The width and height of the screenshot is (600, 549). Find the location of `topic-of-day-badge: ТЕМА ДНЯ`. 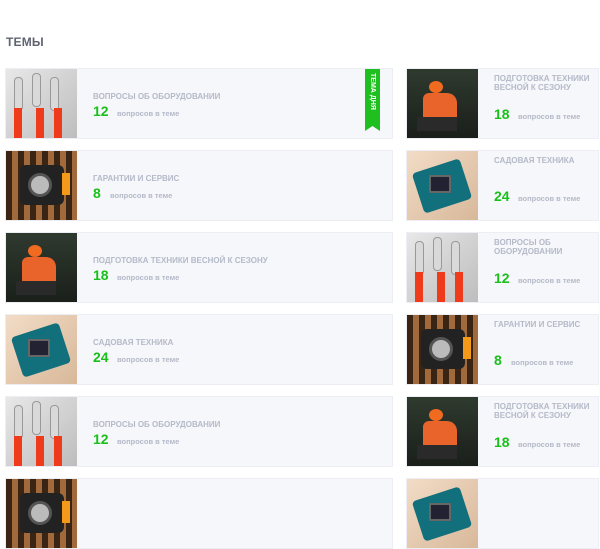

topic-of-day-badge: ТЕМА ДНЯ is located at coordinates (372, 100).